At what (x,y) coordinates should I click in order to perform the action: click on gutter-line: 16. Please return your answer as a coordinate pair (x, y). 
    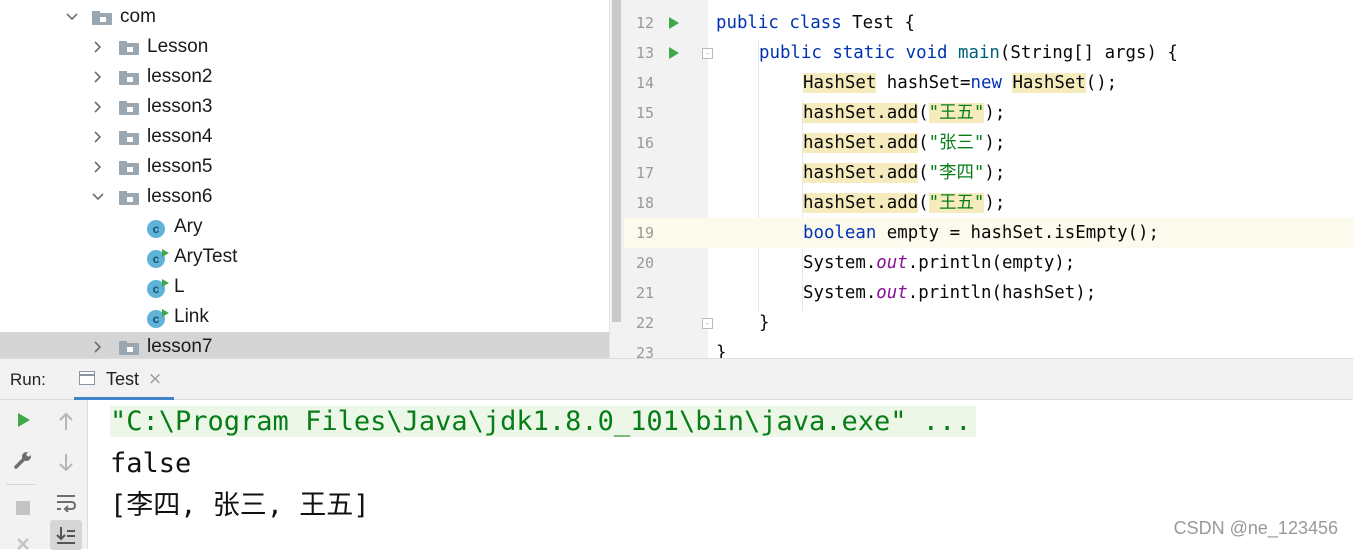
    Looking at the image, I should click on (666, 143).